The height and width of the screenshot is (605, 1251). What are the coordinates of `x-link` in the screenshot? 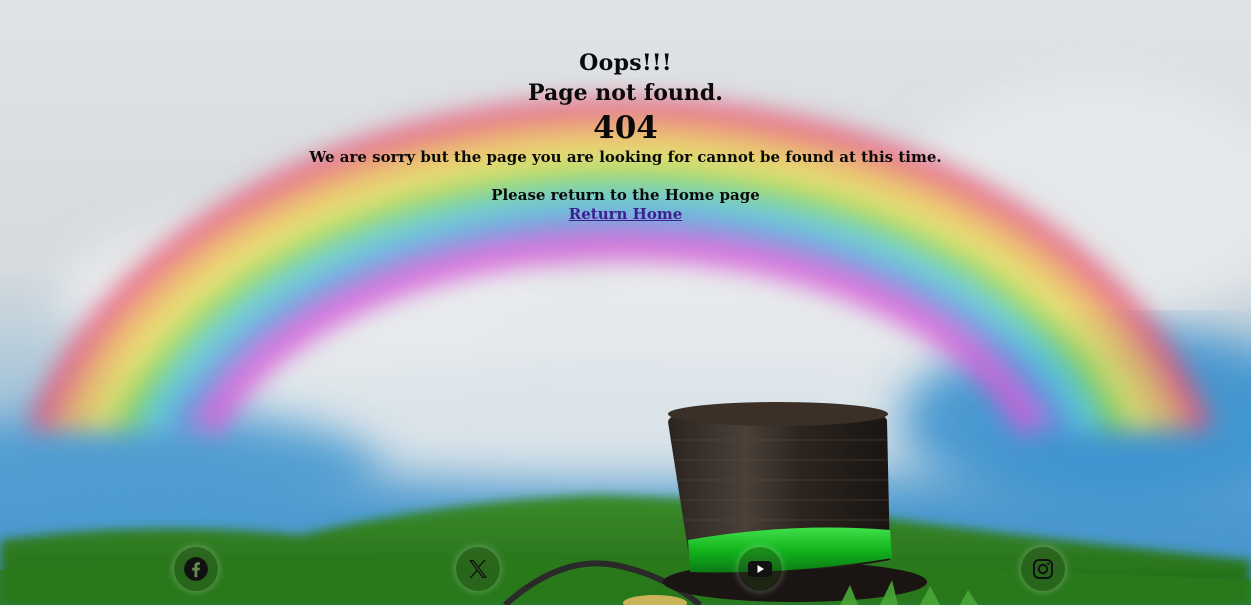 It's located at (478, 569).